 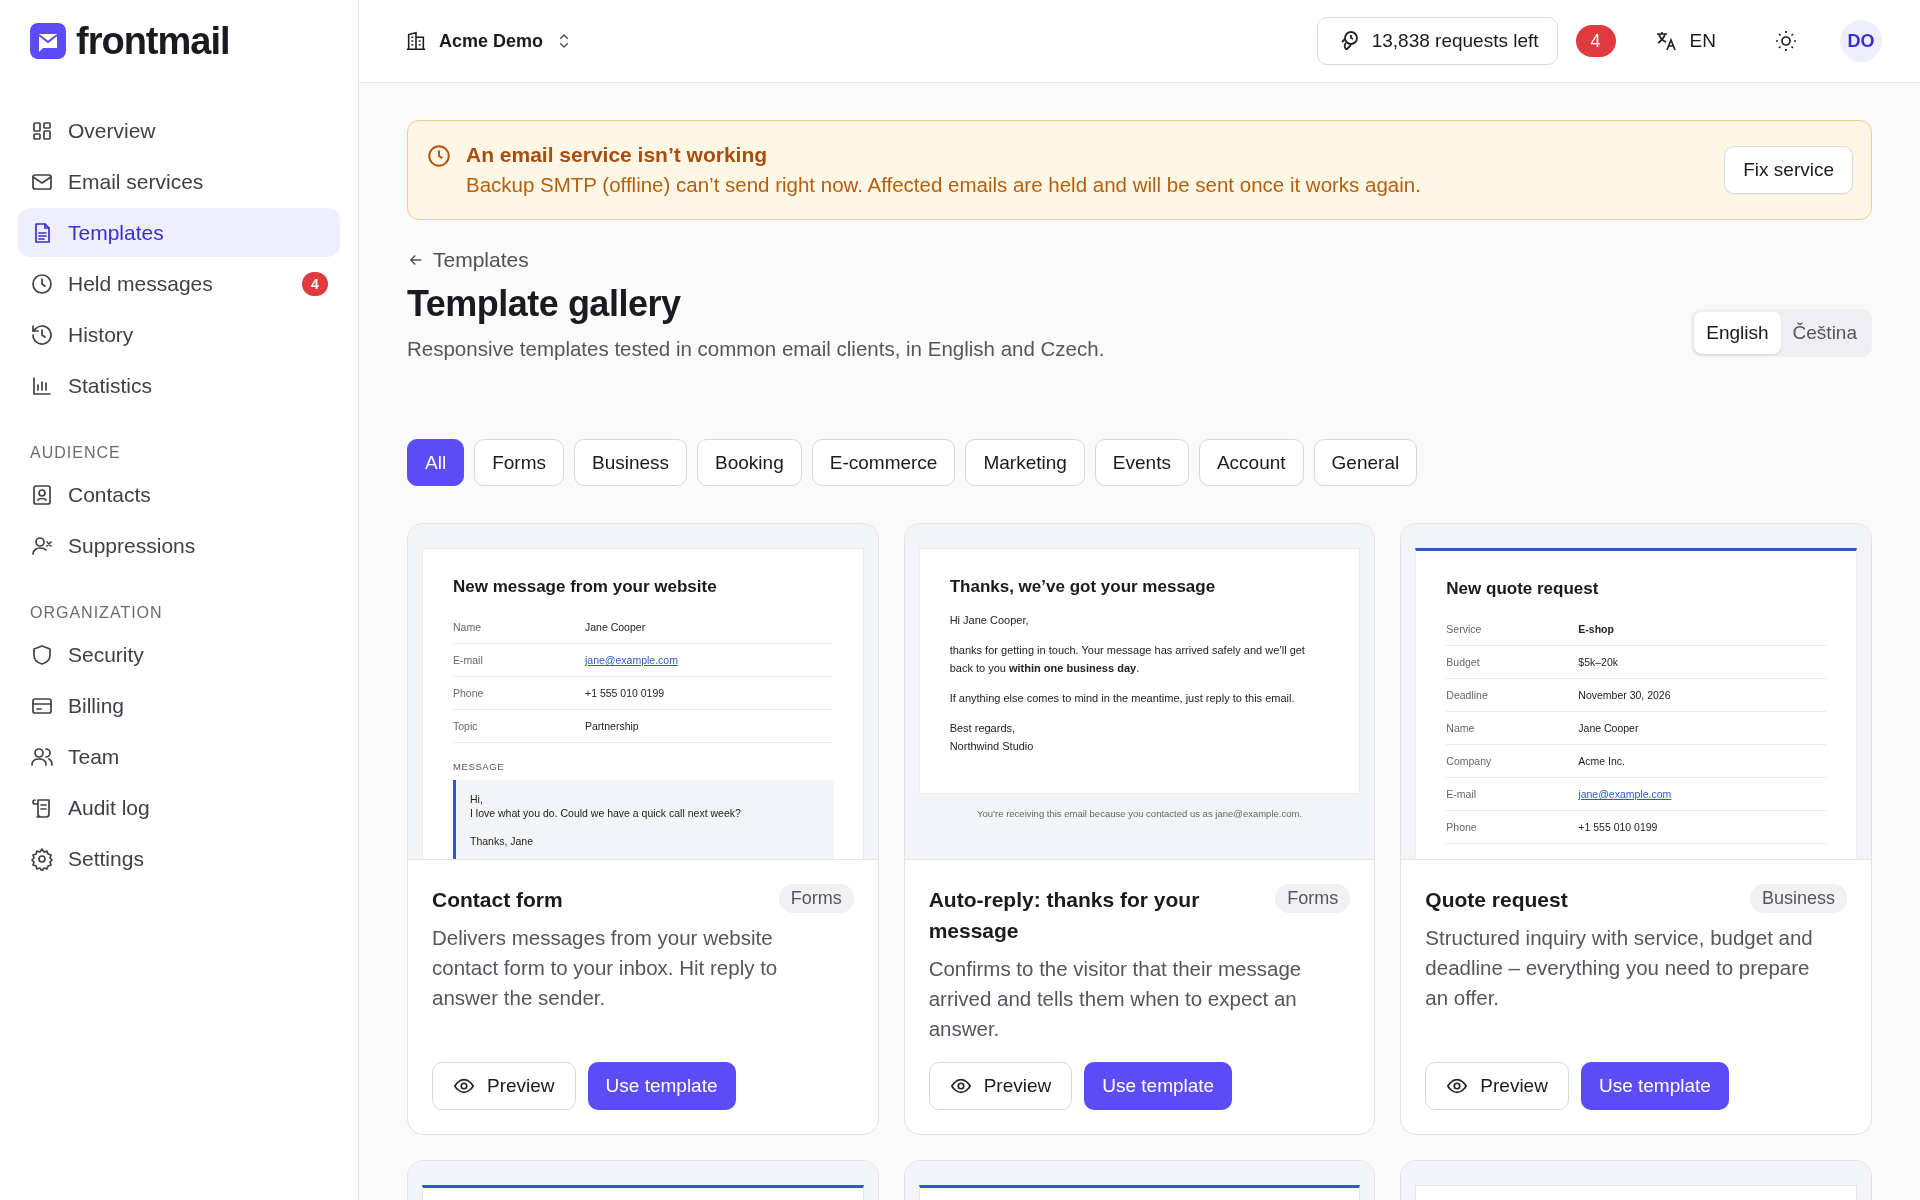 What do you see at coordinates (989, 620) in the screenshot?
I see `email-paragraph: Hi Jane Cooper,` at bounding box center [989, 620].